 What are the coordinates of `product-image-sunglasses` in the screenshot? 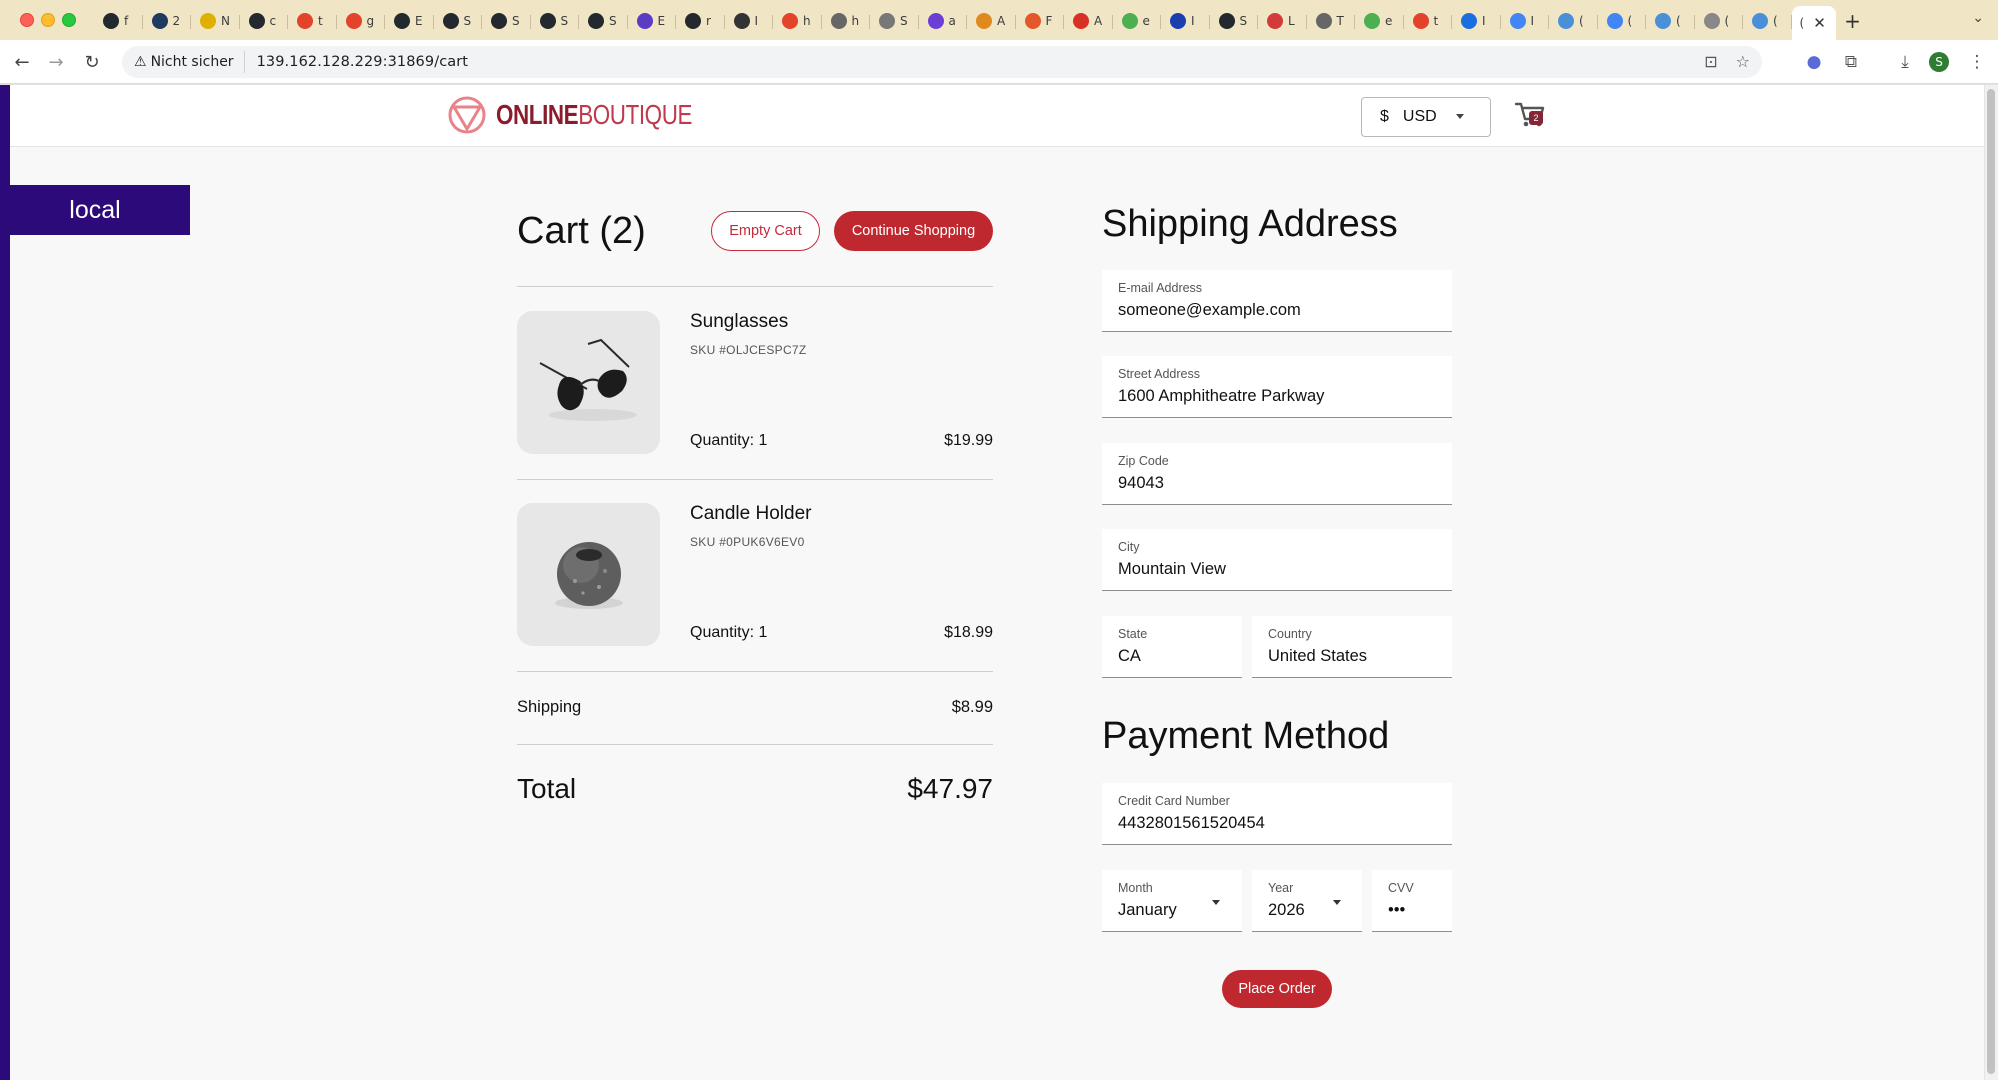 It's located at (588, 382).